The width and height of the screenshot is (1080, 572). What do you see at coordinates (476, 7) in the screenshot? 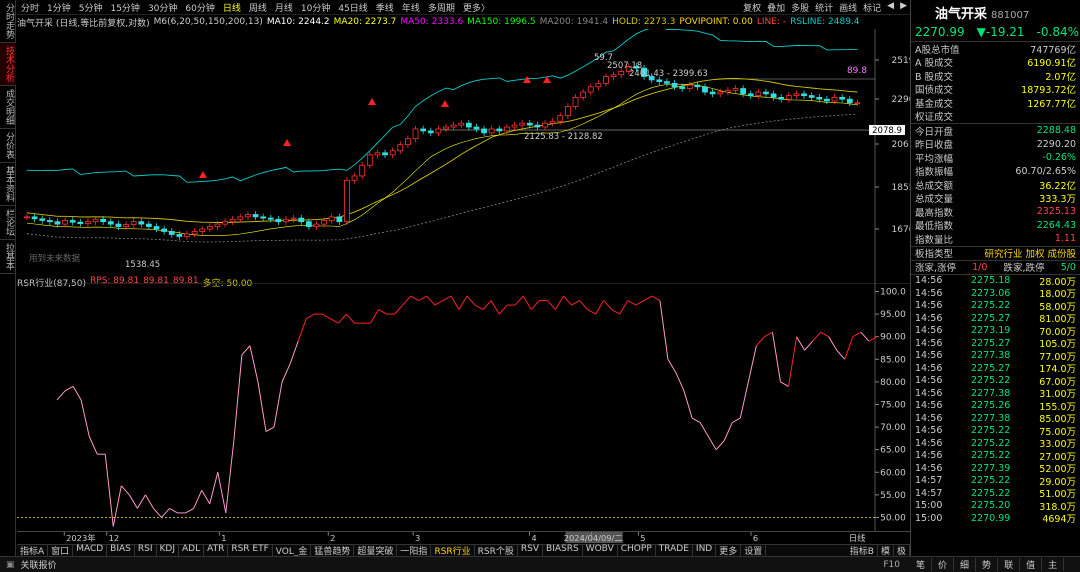
I see `period-tab-14: 更多〉` at bounding box center [476, 7].